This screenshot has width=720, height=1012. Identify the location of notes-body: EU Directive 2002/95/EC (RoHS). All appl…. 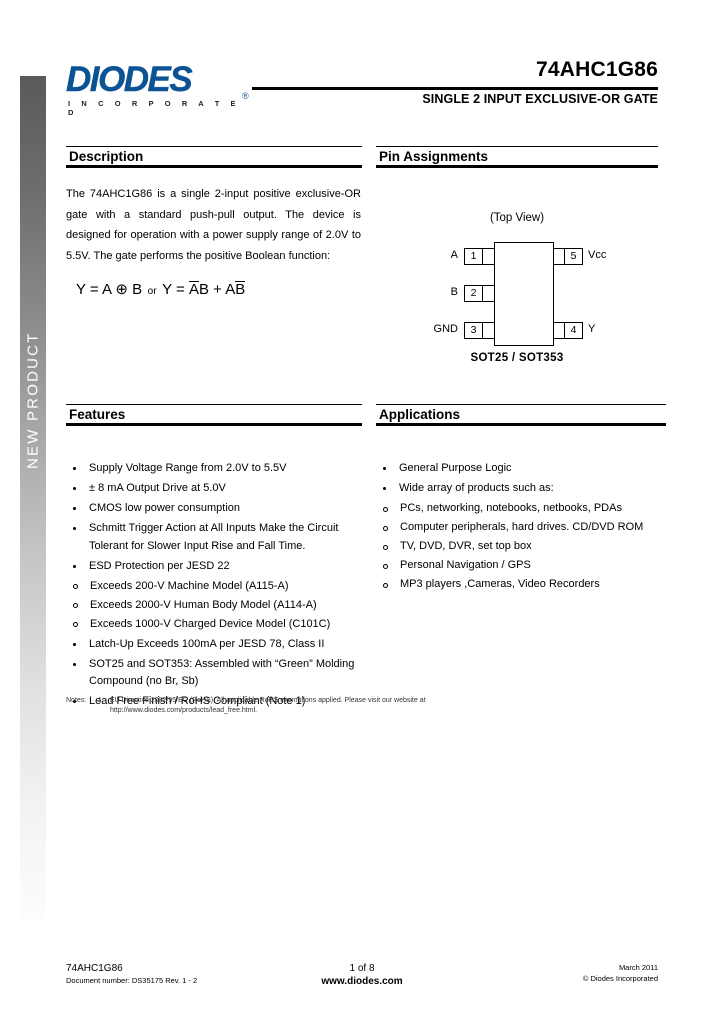
(315, 706).